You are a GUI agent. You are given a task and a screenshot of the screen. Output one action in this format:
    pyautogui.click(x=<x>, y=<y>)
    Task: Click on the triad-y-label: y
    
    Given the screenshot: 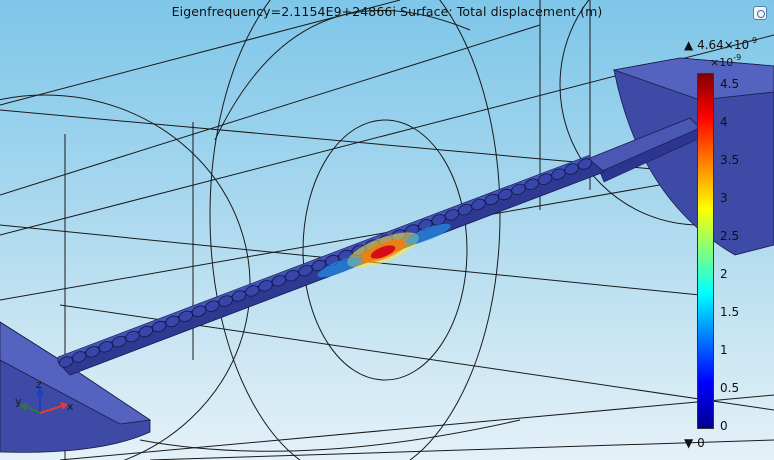 What is the action you would take?
    pyautogui.click(x=18, y=401)
    